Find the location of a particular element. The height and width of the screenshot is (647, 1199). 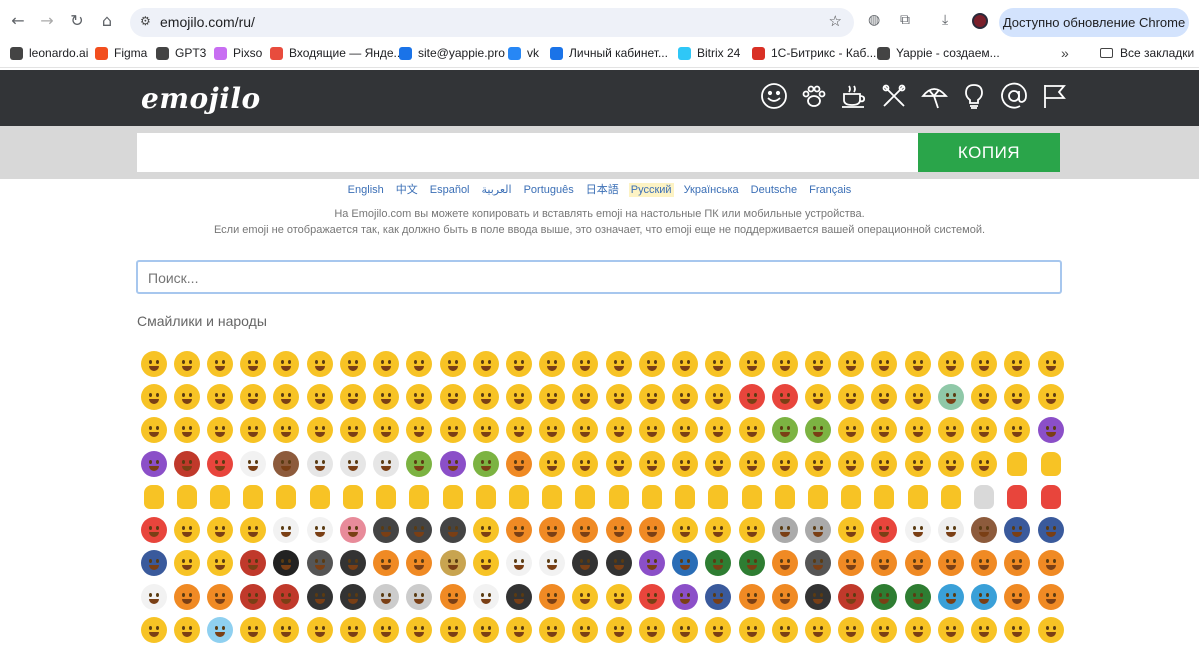

smileys-icon is located at coordinates (774, 97).